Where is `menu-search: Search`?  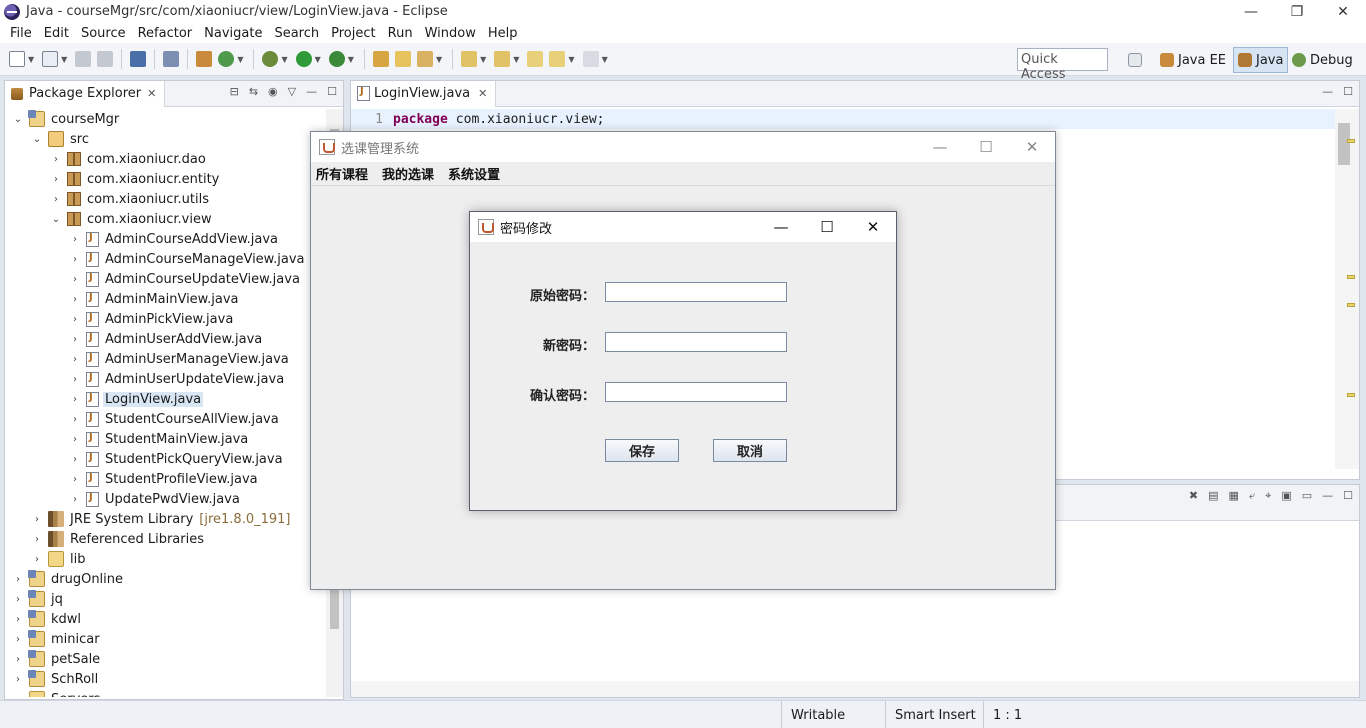
menu-search: Search is located at coordinates (296, 33).